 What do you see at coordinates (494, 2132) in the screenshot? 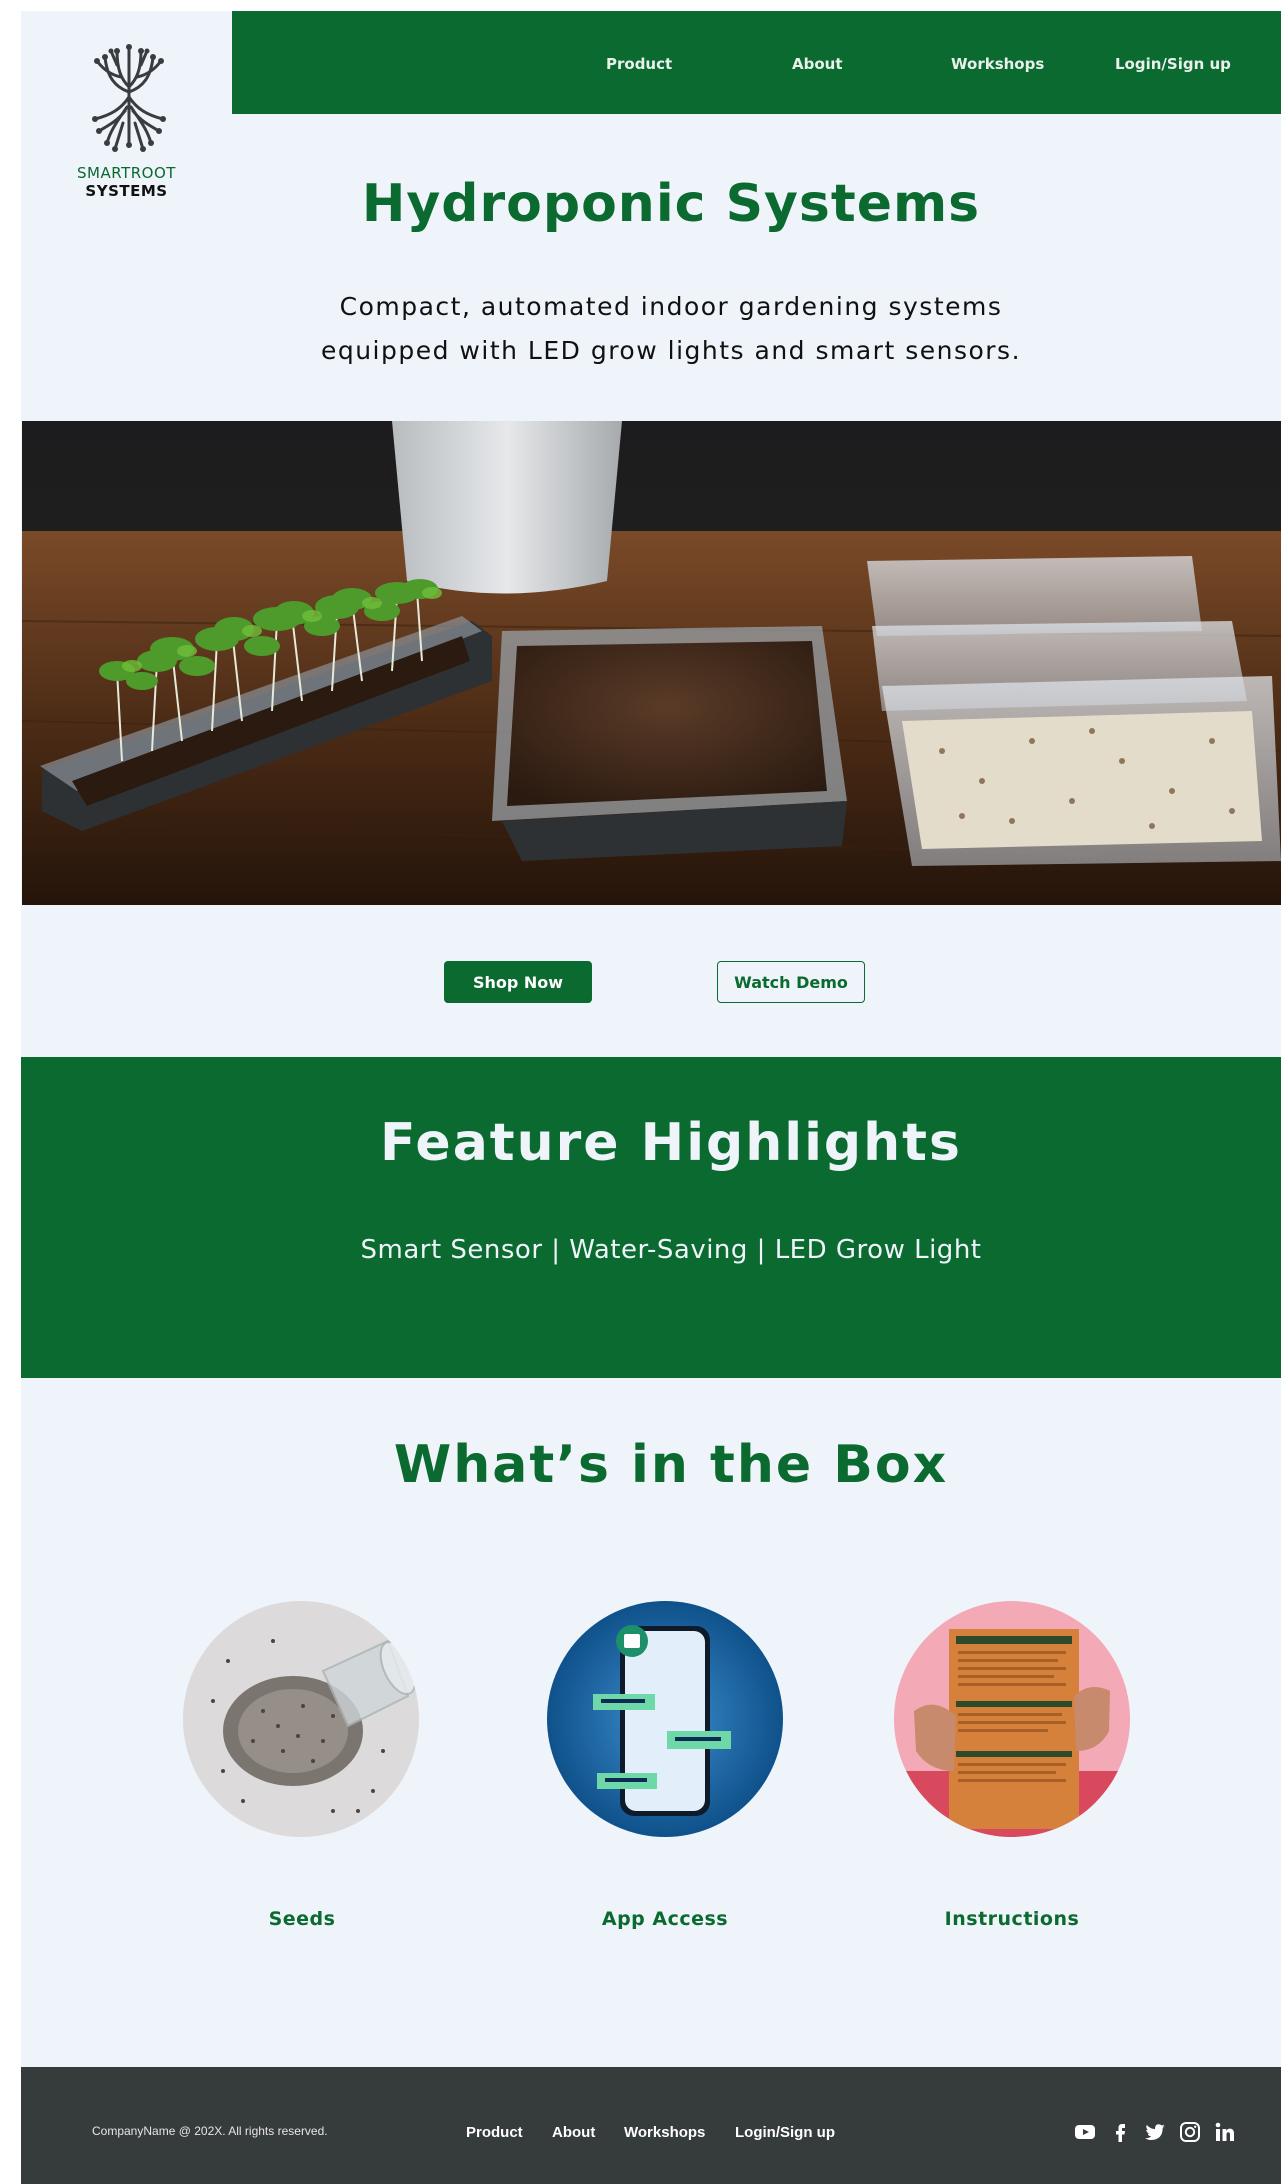
I see `footer-product-link: Product` at bounding box center [494, 2132].